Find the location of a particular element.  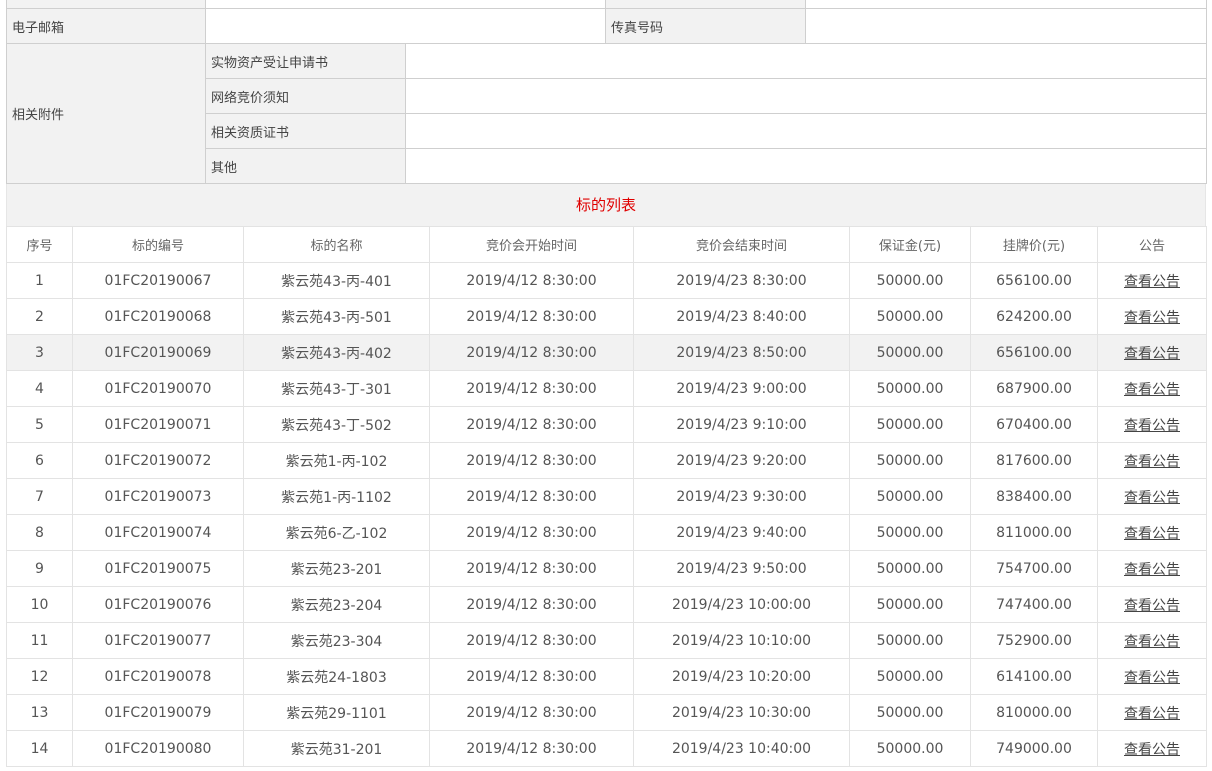

column-header-notice: 公告 is located at coordinates (1152, 244).